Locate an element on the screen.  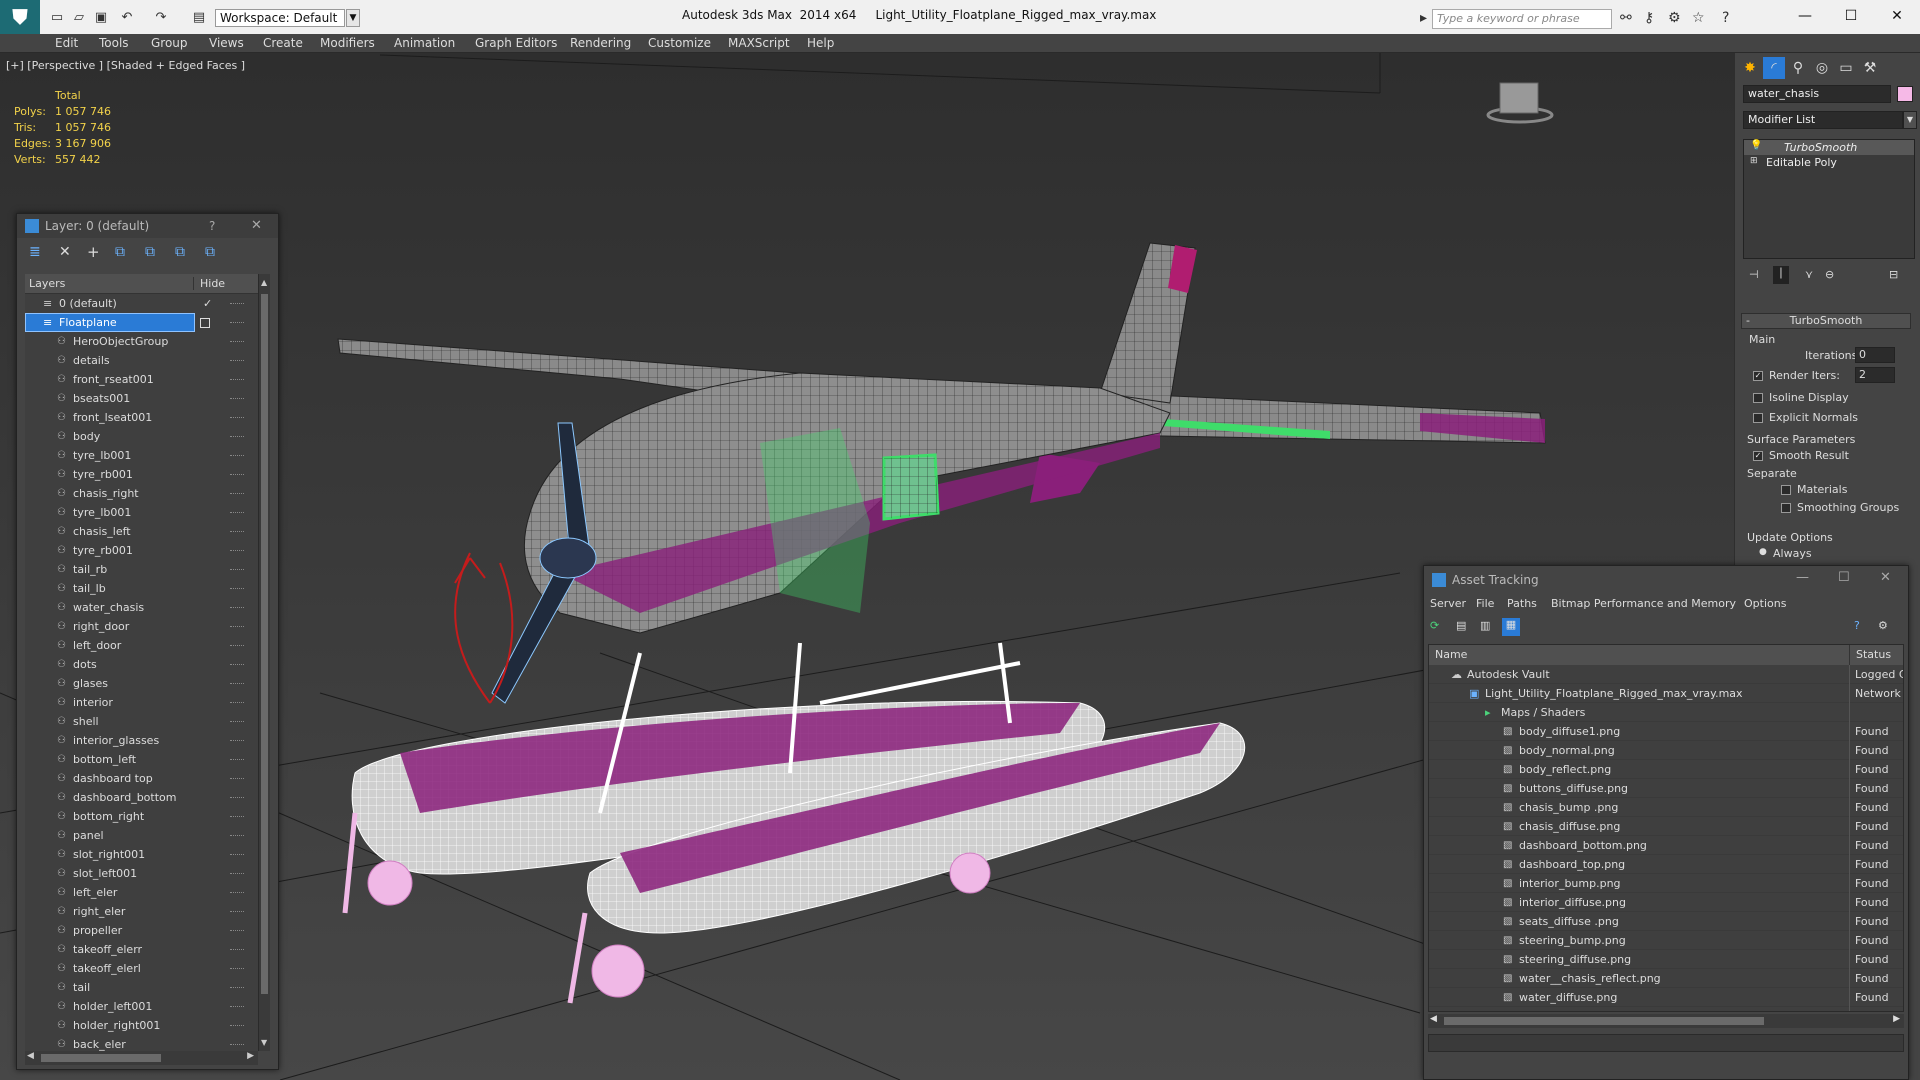
asset-map-row: ▧ buttons_diffuse.png Found is located at coordinates (1666, 788).